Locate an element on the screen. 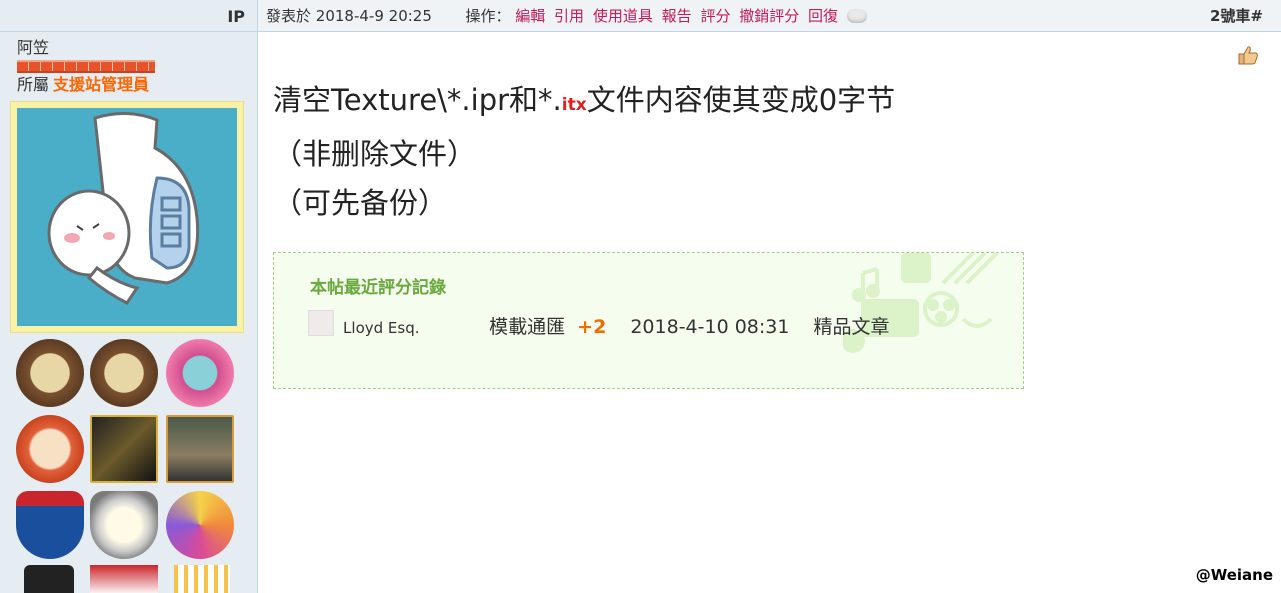 This screenshot has width=1281, height=593. author-group: 所屬 支援站管理員 is located at coordinates (137, 85).